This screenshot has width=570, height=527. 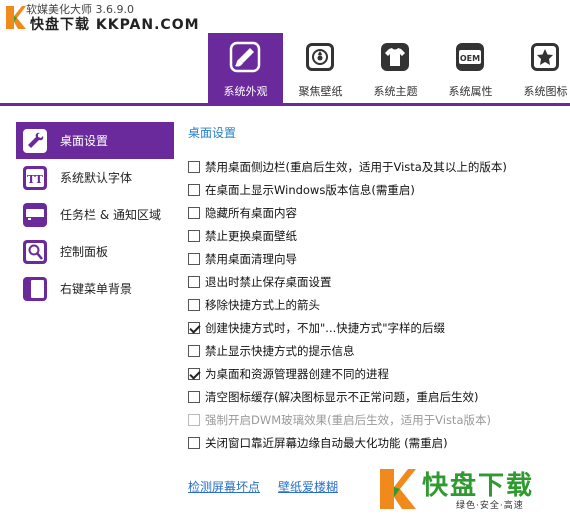 What do you see at coordinates (268, 281) in the screenshot?
I see `option-label: 退出时禁止保存桌面设置` at bounding box center [268, 281].